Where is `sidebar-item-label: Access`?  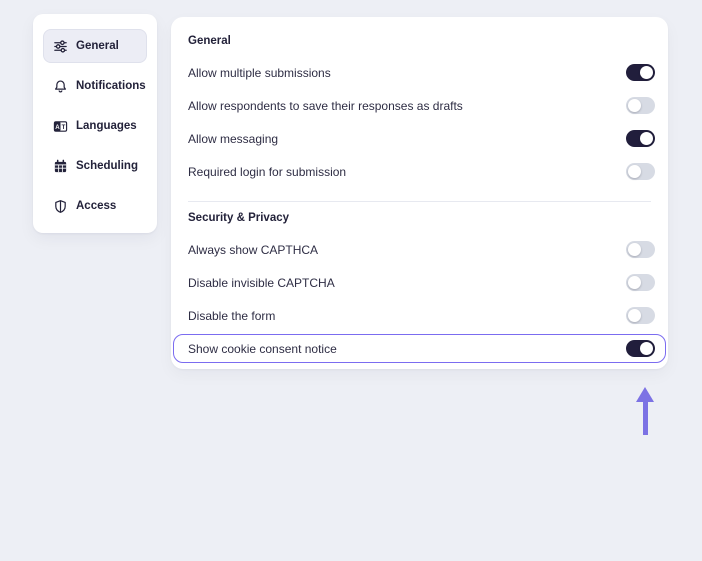 sidebar-item-label: Access is located at coordinates (96, 206).